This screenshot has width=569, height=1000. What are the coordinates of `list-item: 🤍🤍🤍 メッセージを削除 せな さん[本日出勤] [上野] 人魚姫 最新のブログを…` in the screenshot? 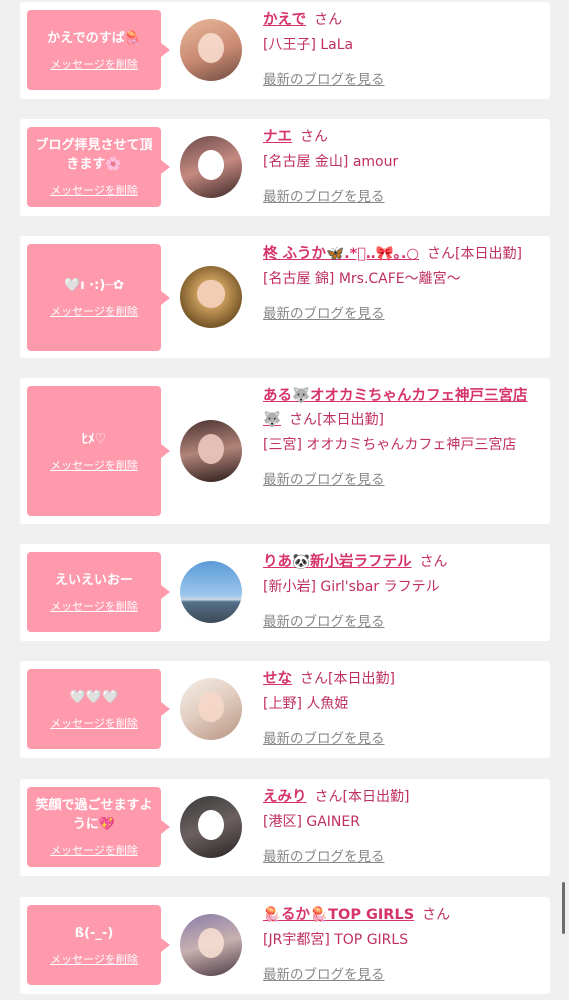 It's located at (285, 709).